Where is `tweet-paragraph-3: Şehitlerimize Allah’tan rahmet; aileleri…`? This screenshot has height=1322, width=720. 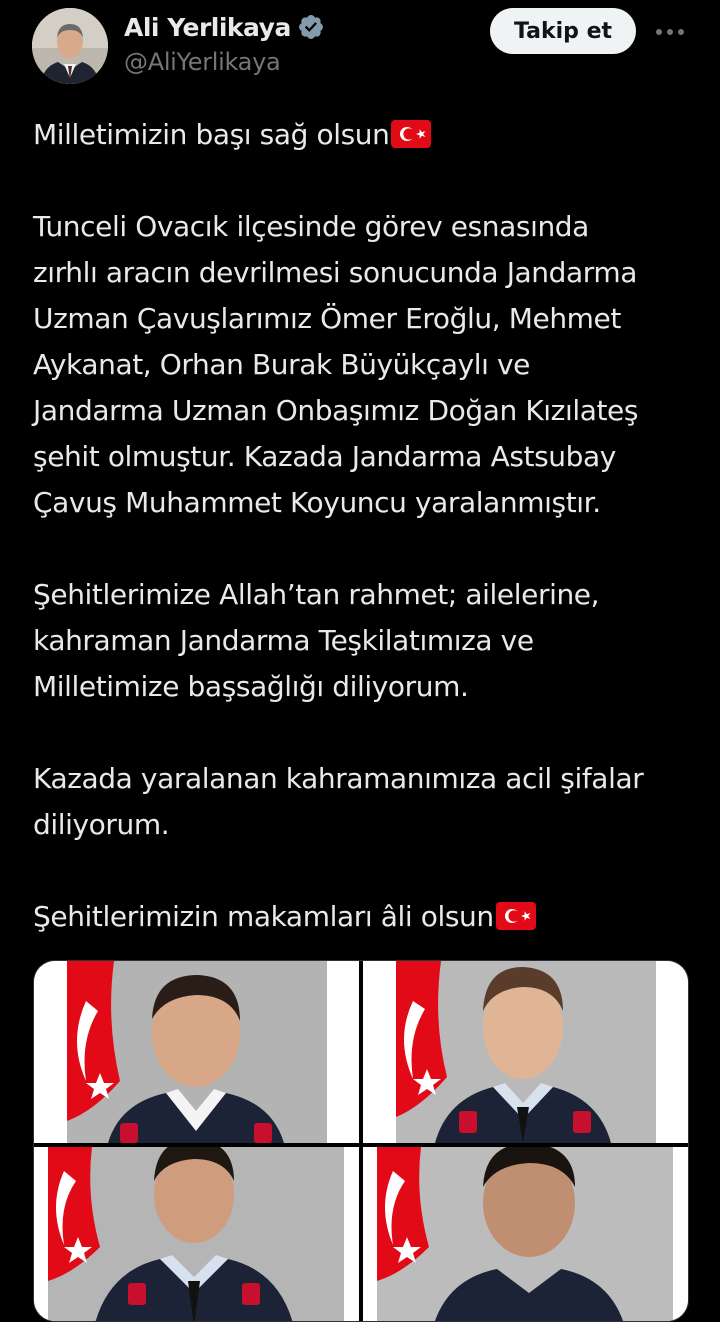
tweet-paragraph-3: Şehitlerimize Allah’tan rahmet; aileleri… is located at coordinates (368, 641).